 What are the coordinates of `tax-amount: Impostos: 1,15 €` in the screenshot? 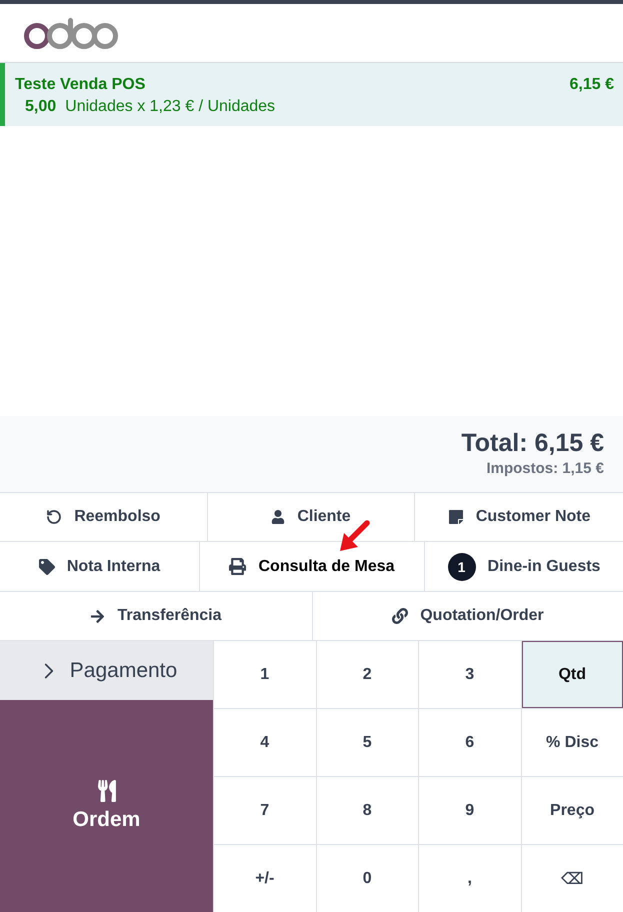 It's located at (545, 469).